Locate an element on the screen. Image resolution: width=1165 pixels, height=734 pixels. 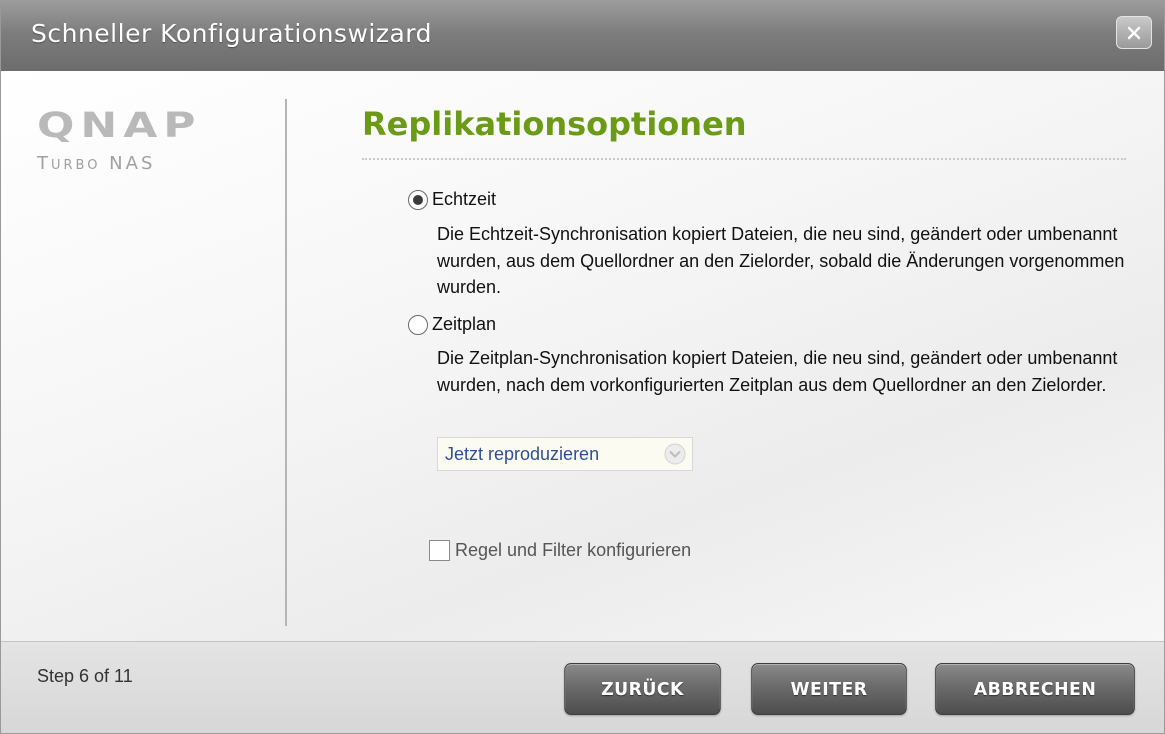
radio-button-echtzeit is located at coordinates (418, 199).